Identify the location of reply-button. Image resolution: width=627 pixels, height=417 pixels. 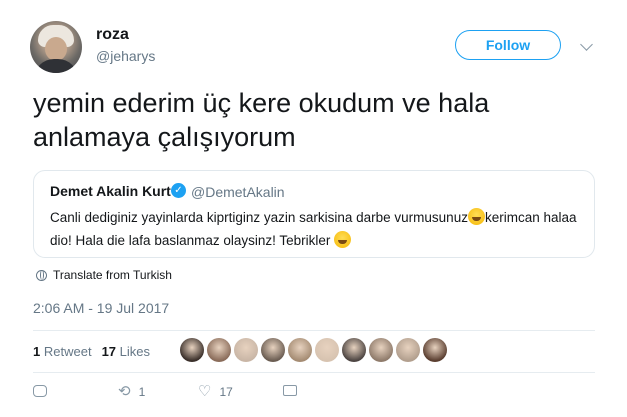
(40, 391).